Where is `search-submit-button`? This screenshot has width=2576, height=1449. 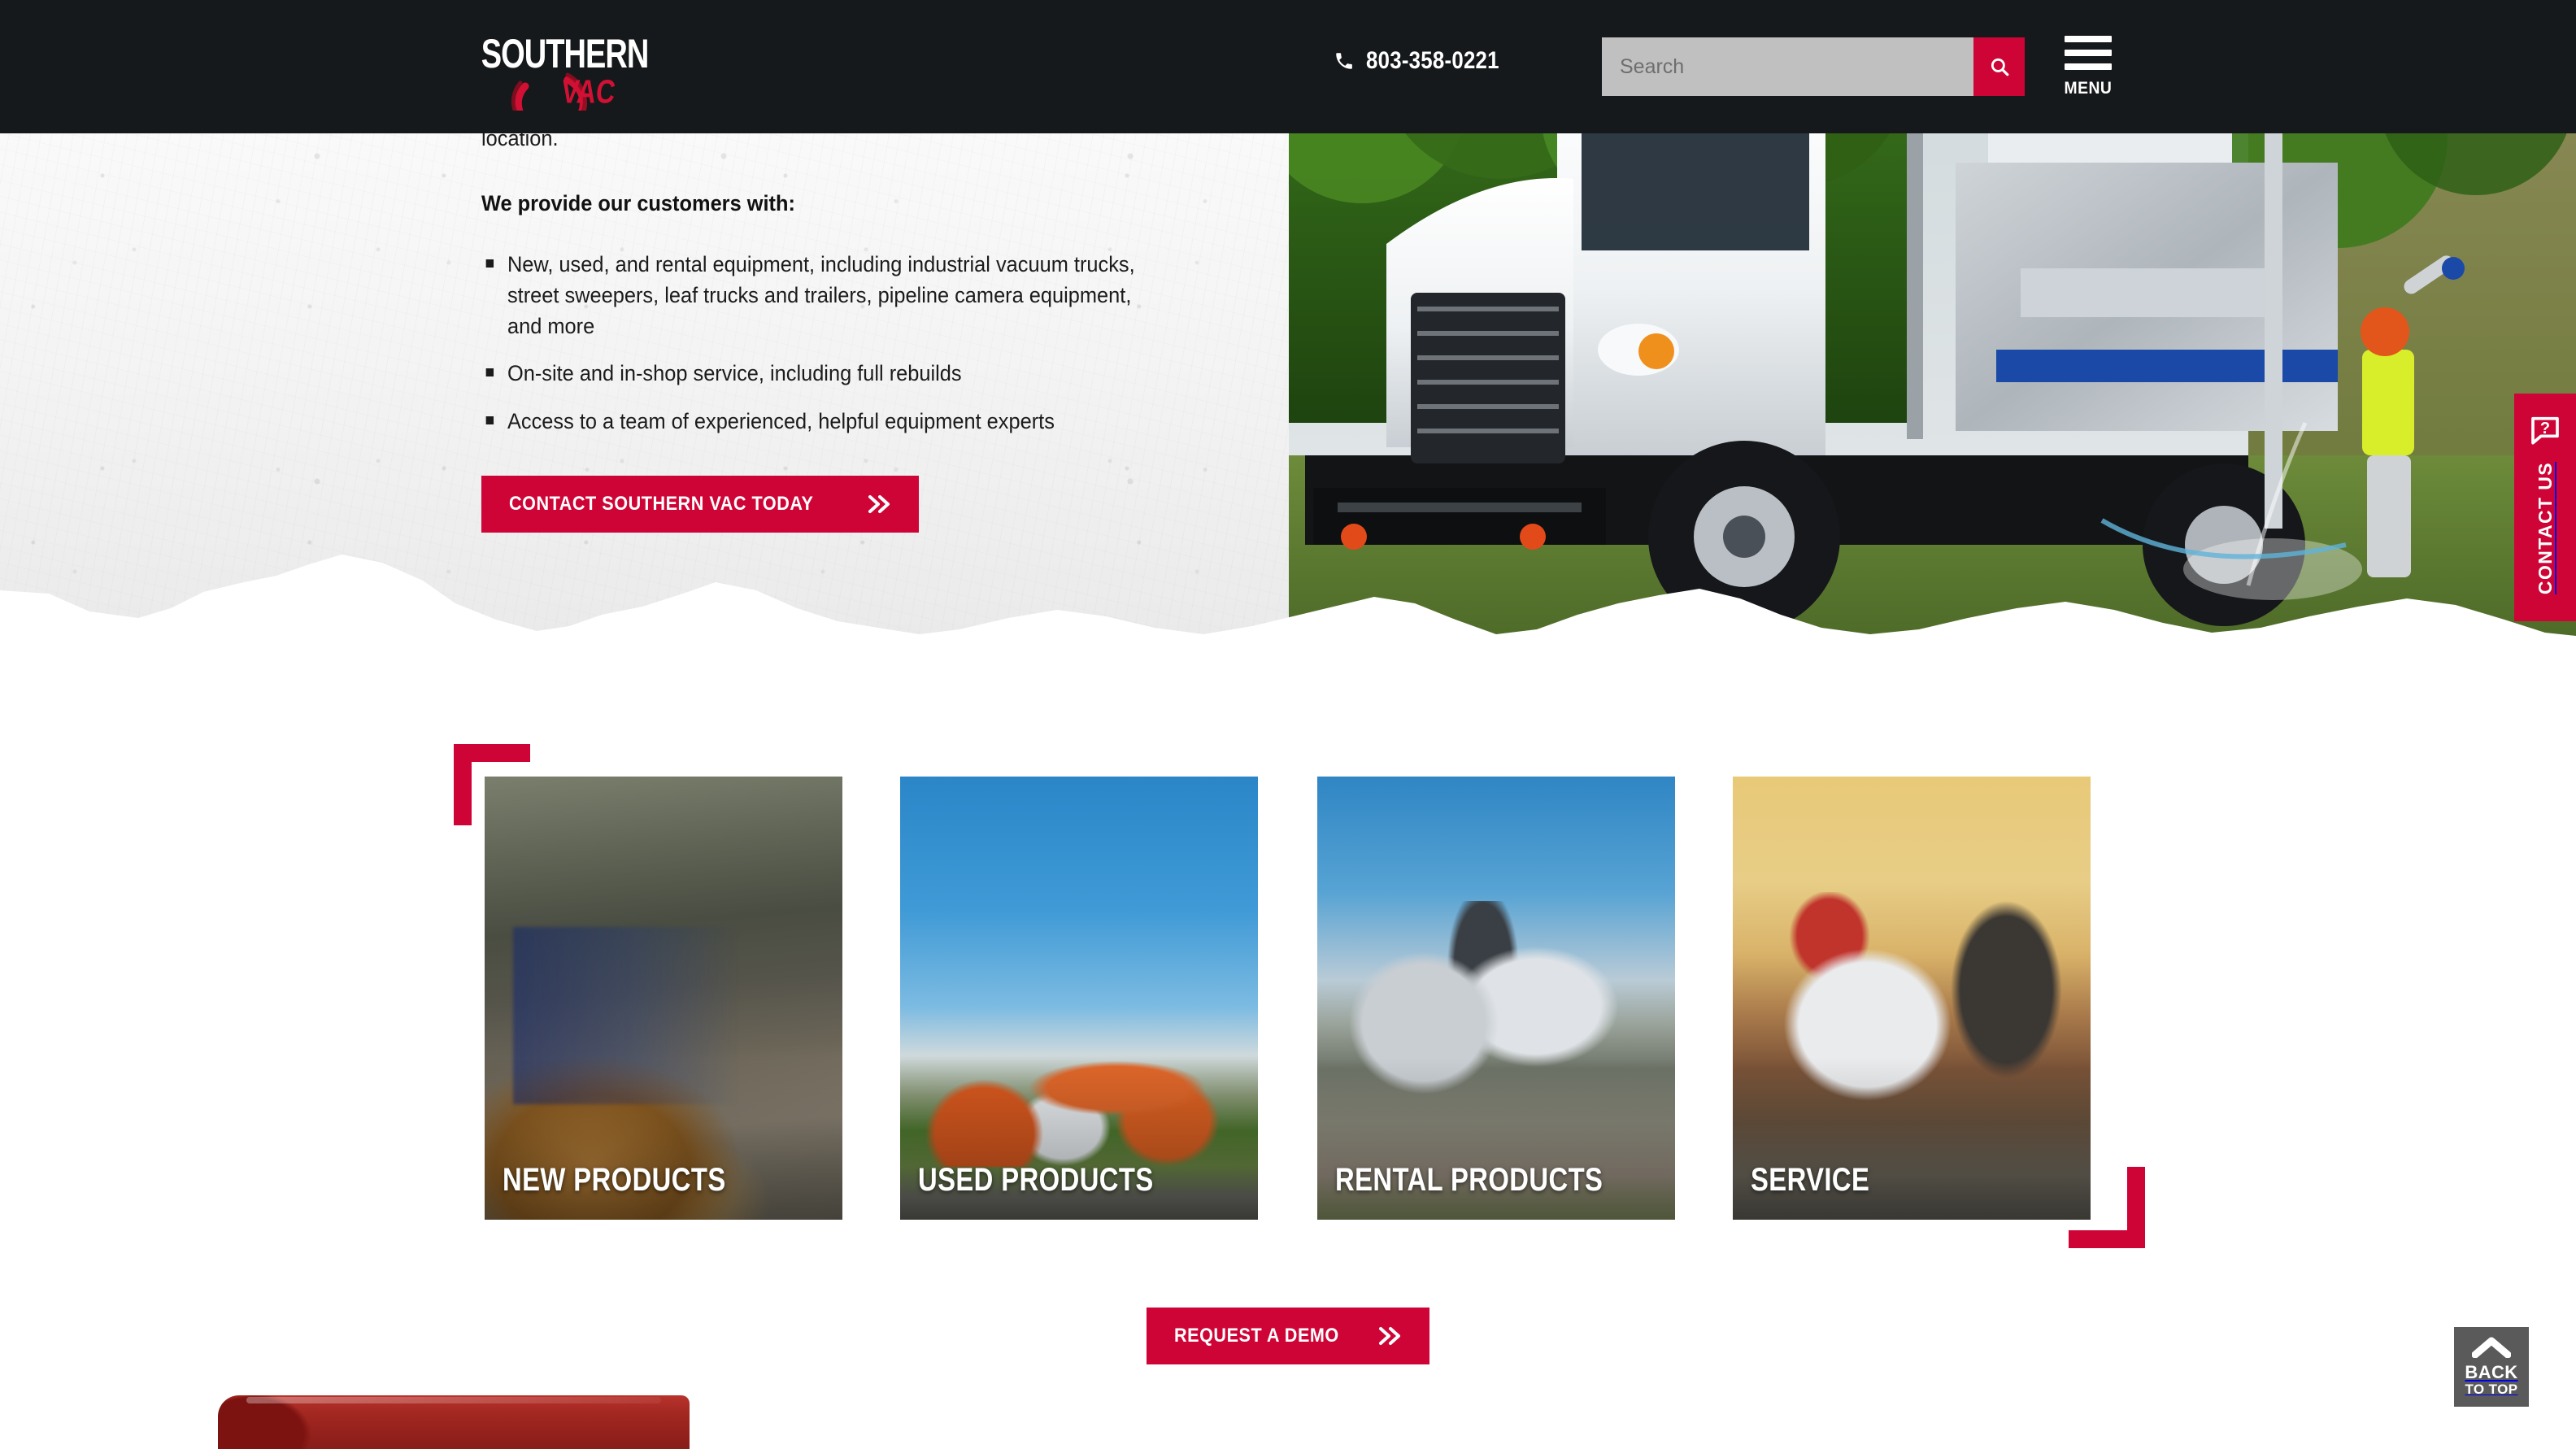 search-submit-button is located at coordinates (1999, 67).